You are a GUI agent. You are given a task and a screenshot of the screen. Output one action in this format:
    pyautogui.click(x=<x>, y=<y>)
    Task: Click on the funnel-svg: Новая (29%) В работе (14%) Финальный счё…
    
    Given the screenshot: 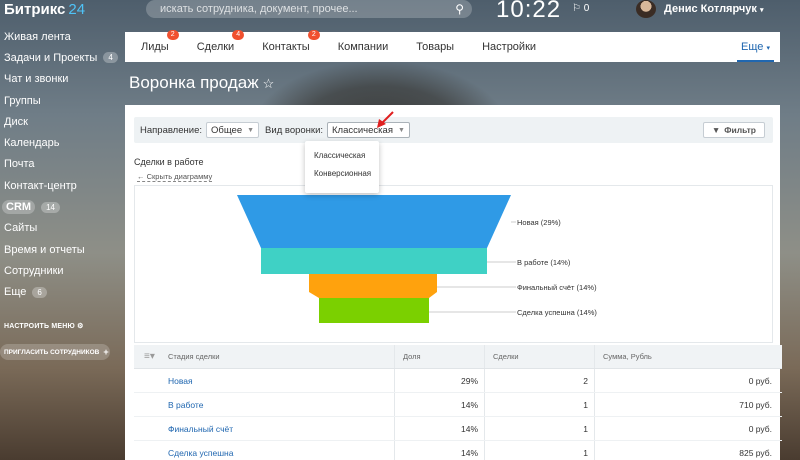 What is the action you would take?
    pyautogui.click(x=417, y=259)
    